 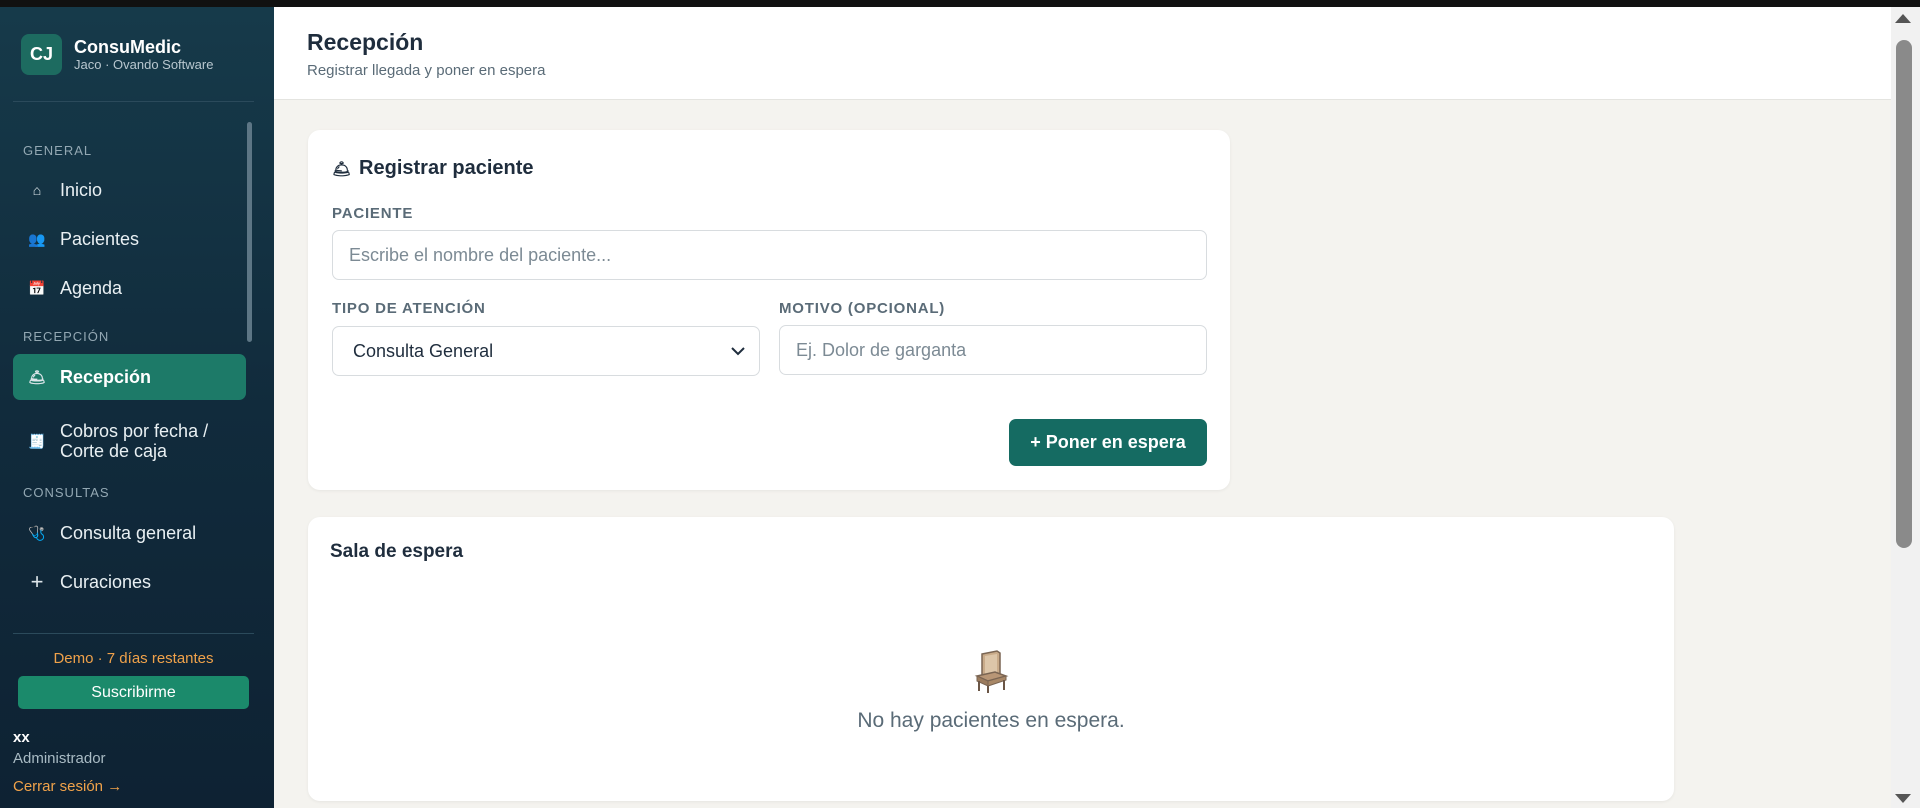 I want to click on chevron-down-icon, so click(x=738, y=351).